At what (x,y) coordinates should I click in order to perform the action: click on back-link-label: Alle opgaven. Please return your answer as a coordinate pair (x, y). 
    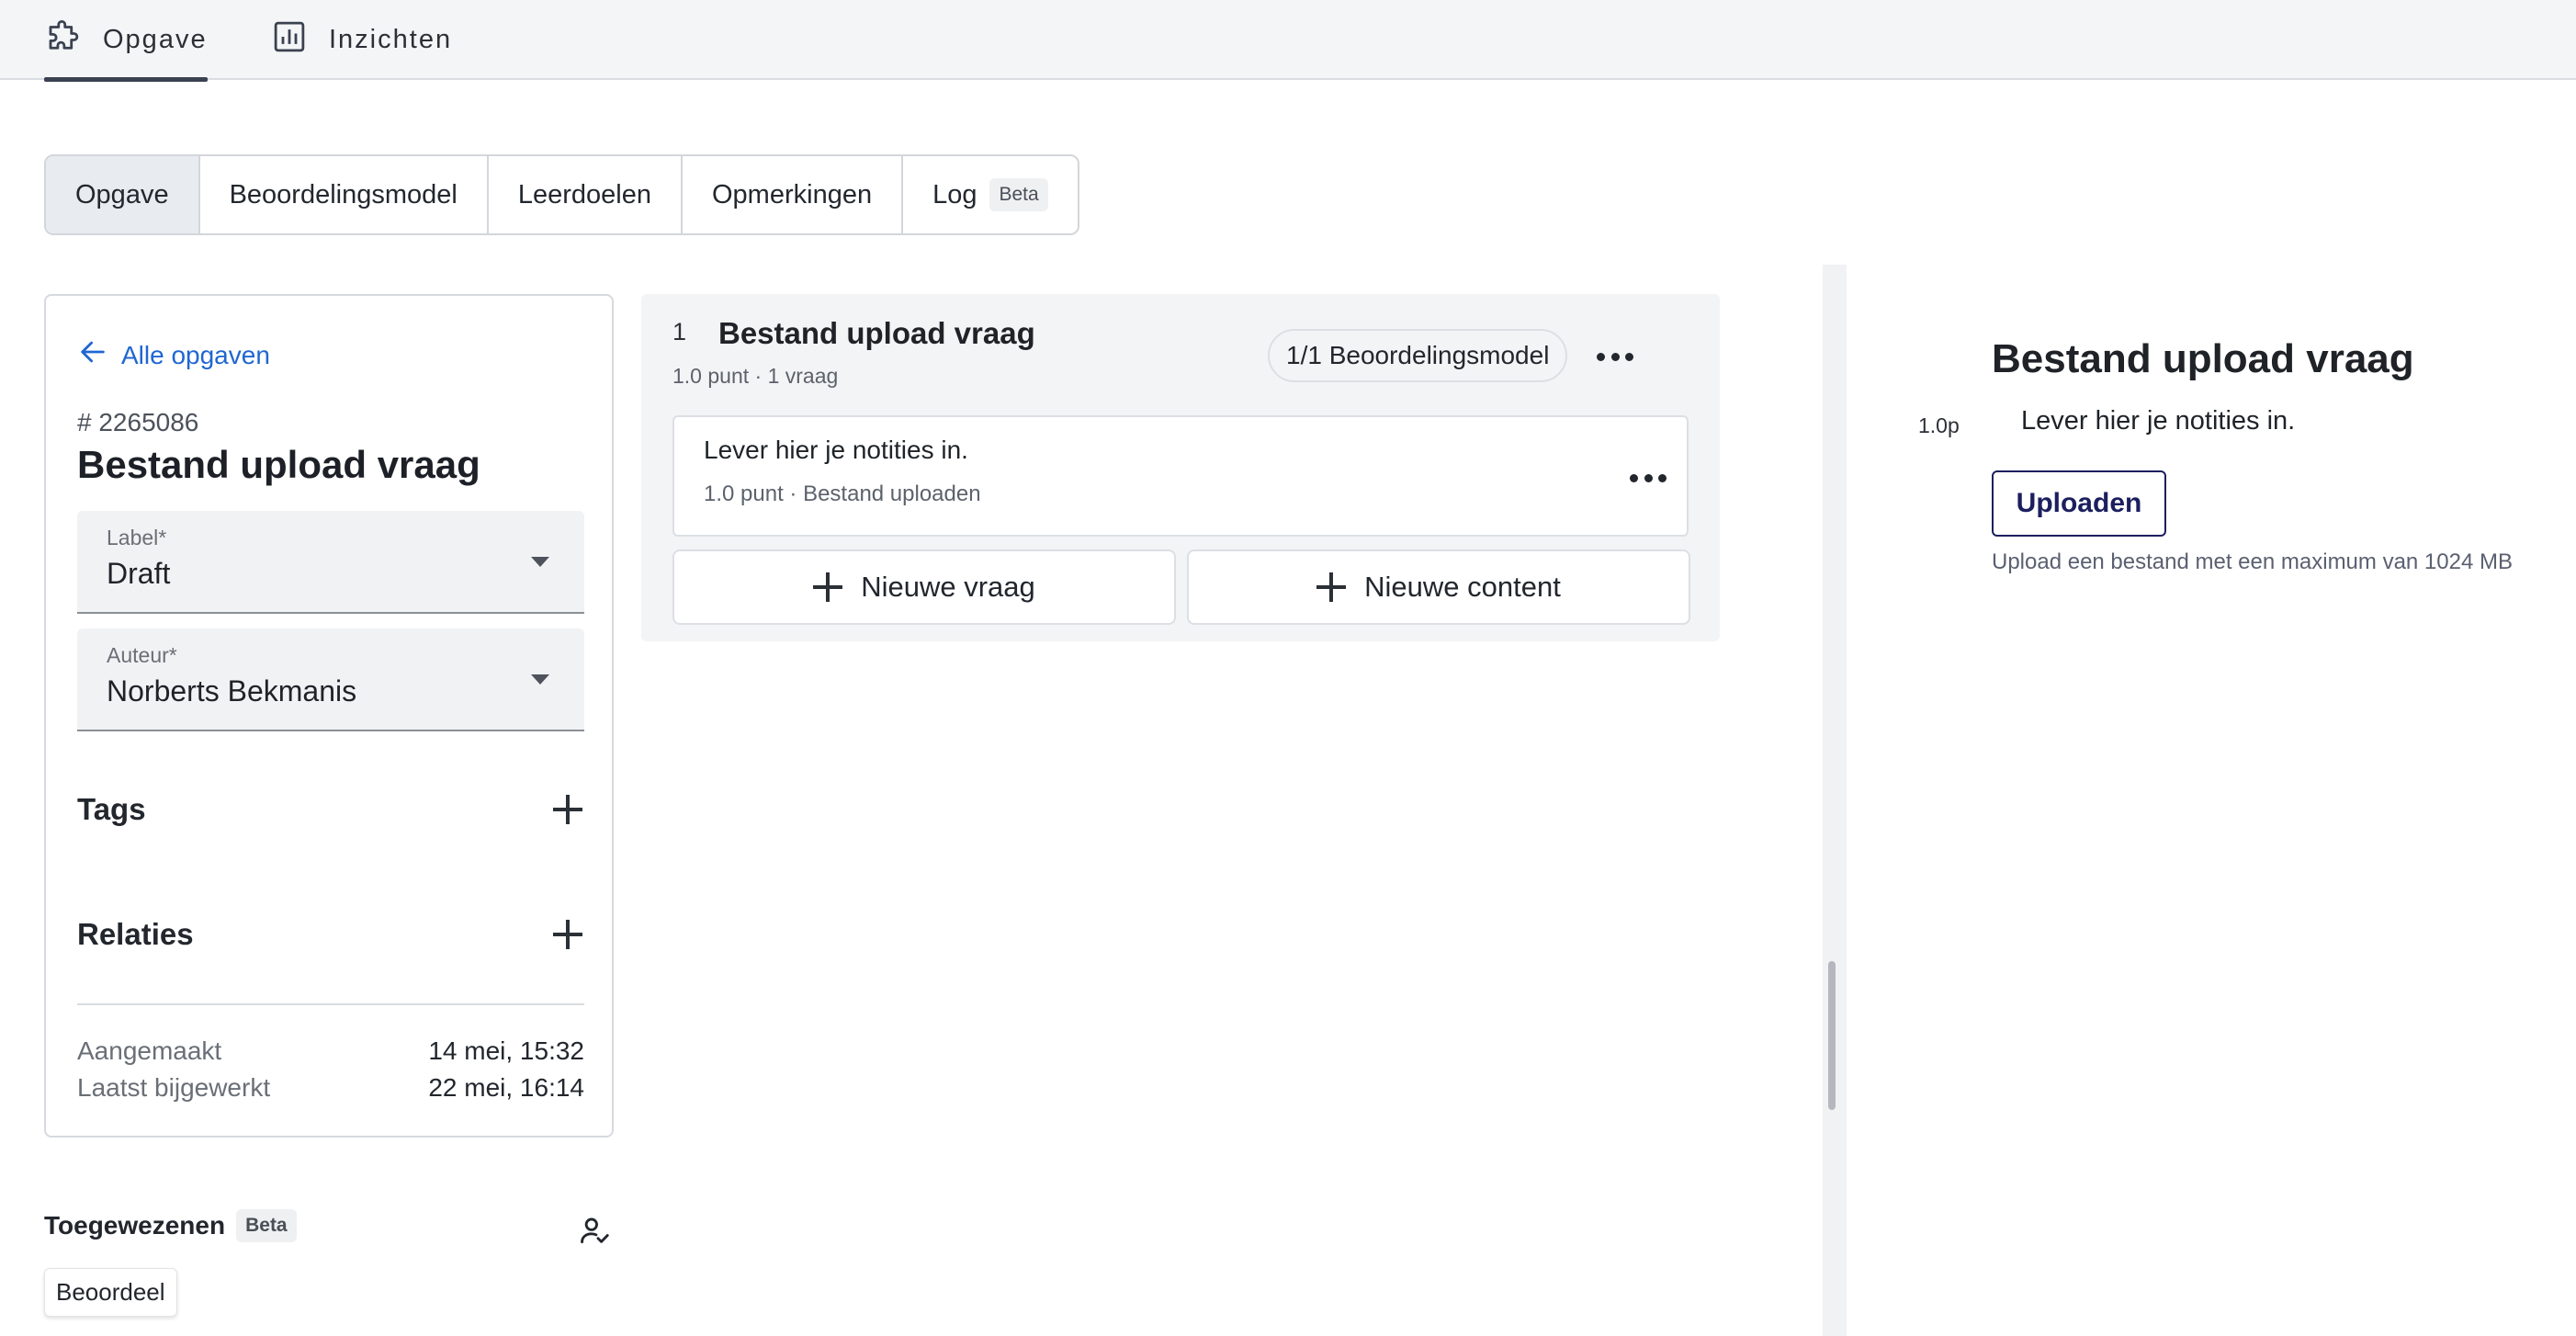
    Looking at the image, I should click on (195, 354).